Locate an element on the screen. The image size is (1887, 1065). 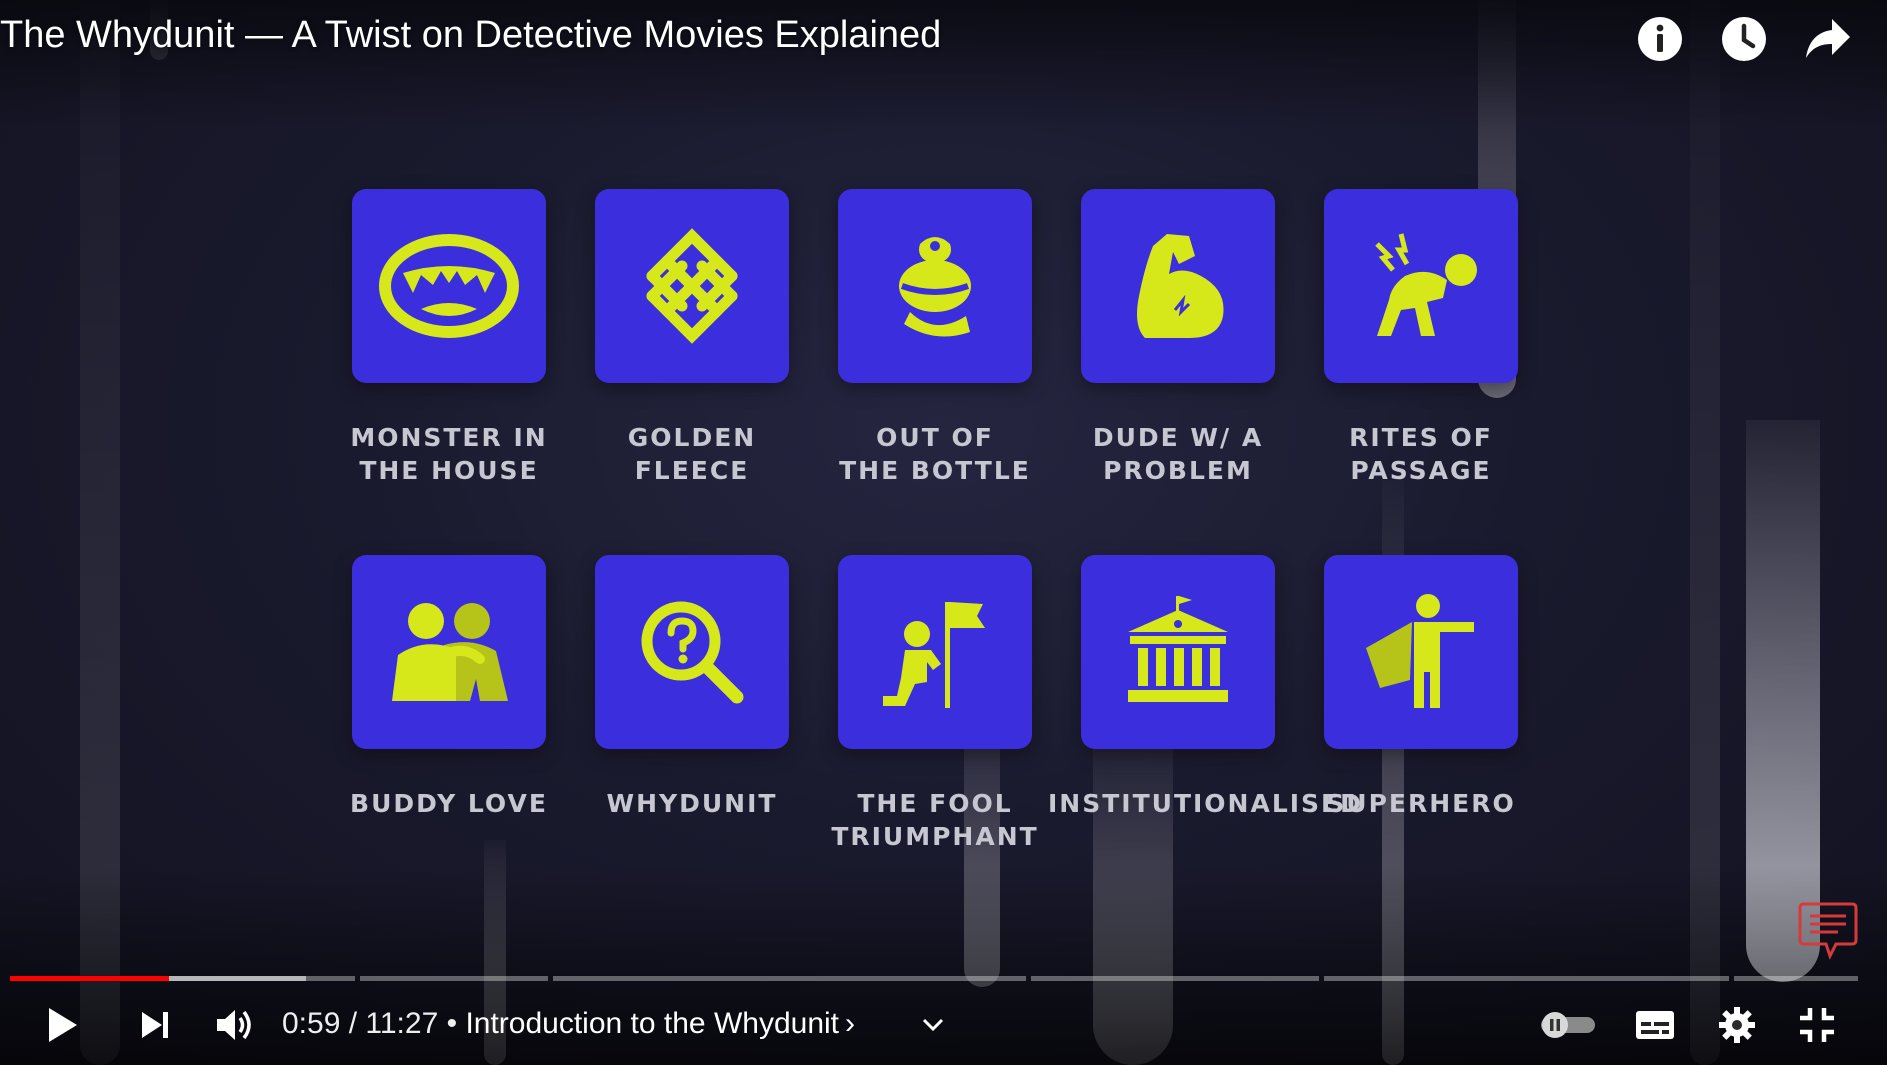
genre-label: BUDDY LOVE is located at coordinates (449, 803).